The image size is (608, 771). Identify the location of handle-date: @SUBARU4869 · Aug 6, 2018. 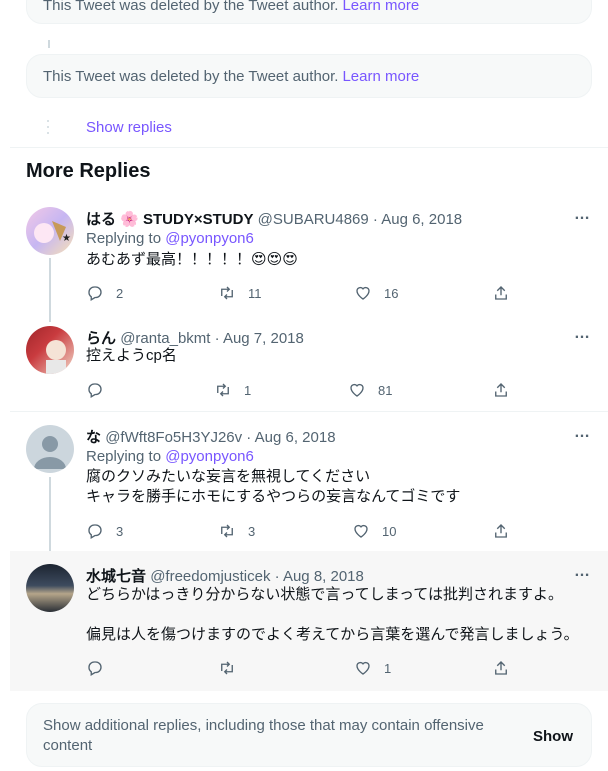
(360, 219).